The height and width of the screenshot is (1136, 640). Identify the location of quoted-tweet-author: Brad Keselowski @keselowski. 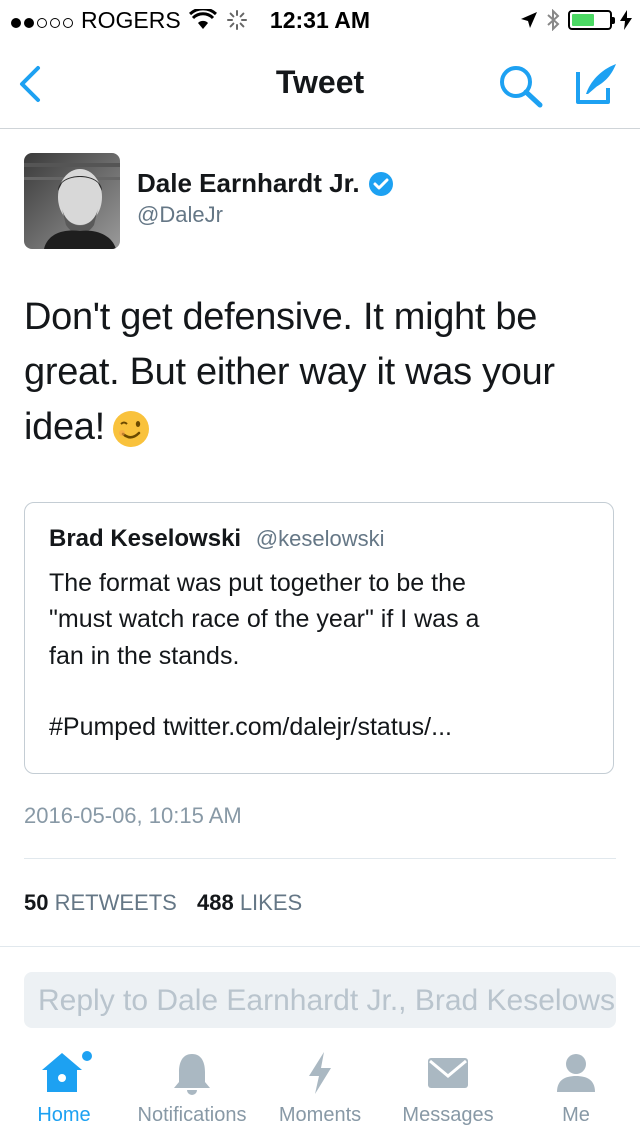
(216, 539).